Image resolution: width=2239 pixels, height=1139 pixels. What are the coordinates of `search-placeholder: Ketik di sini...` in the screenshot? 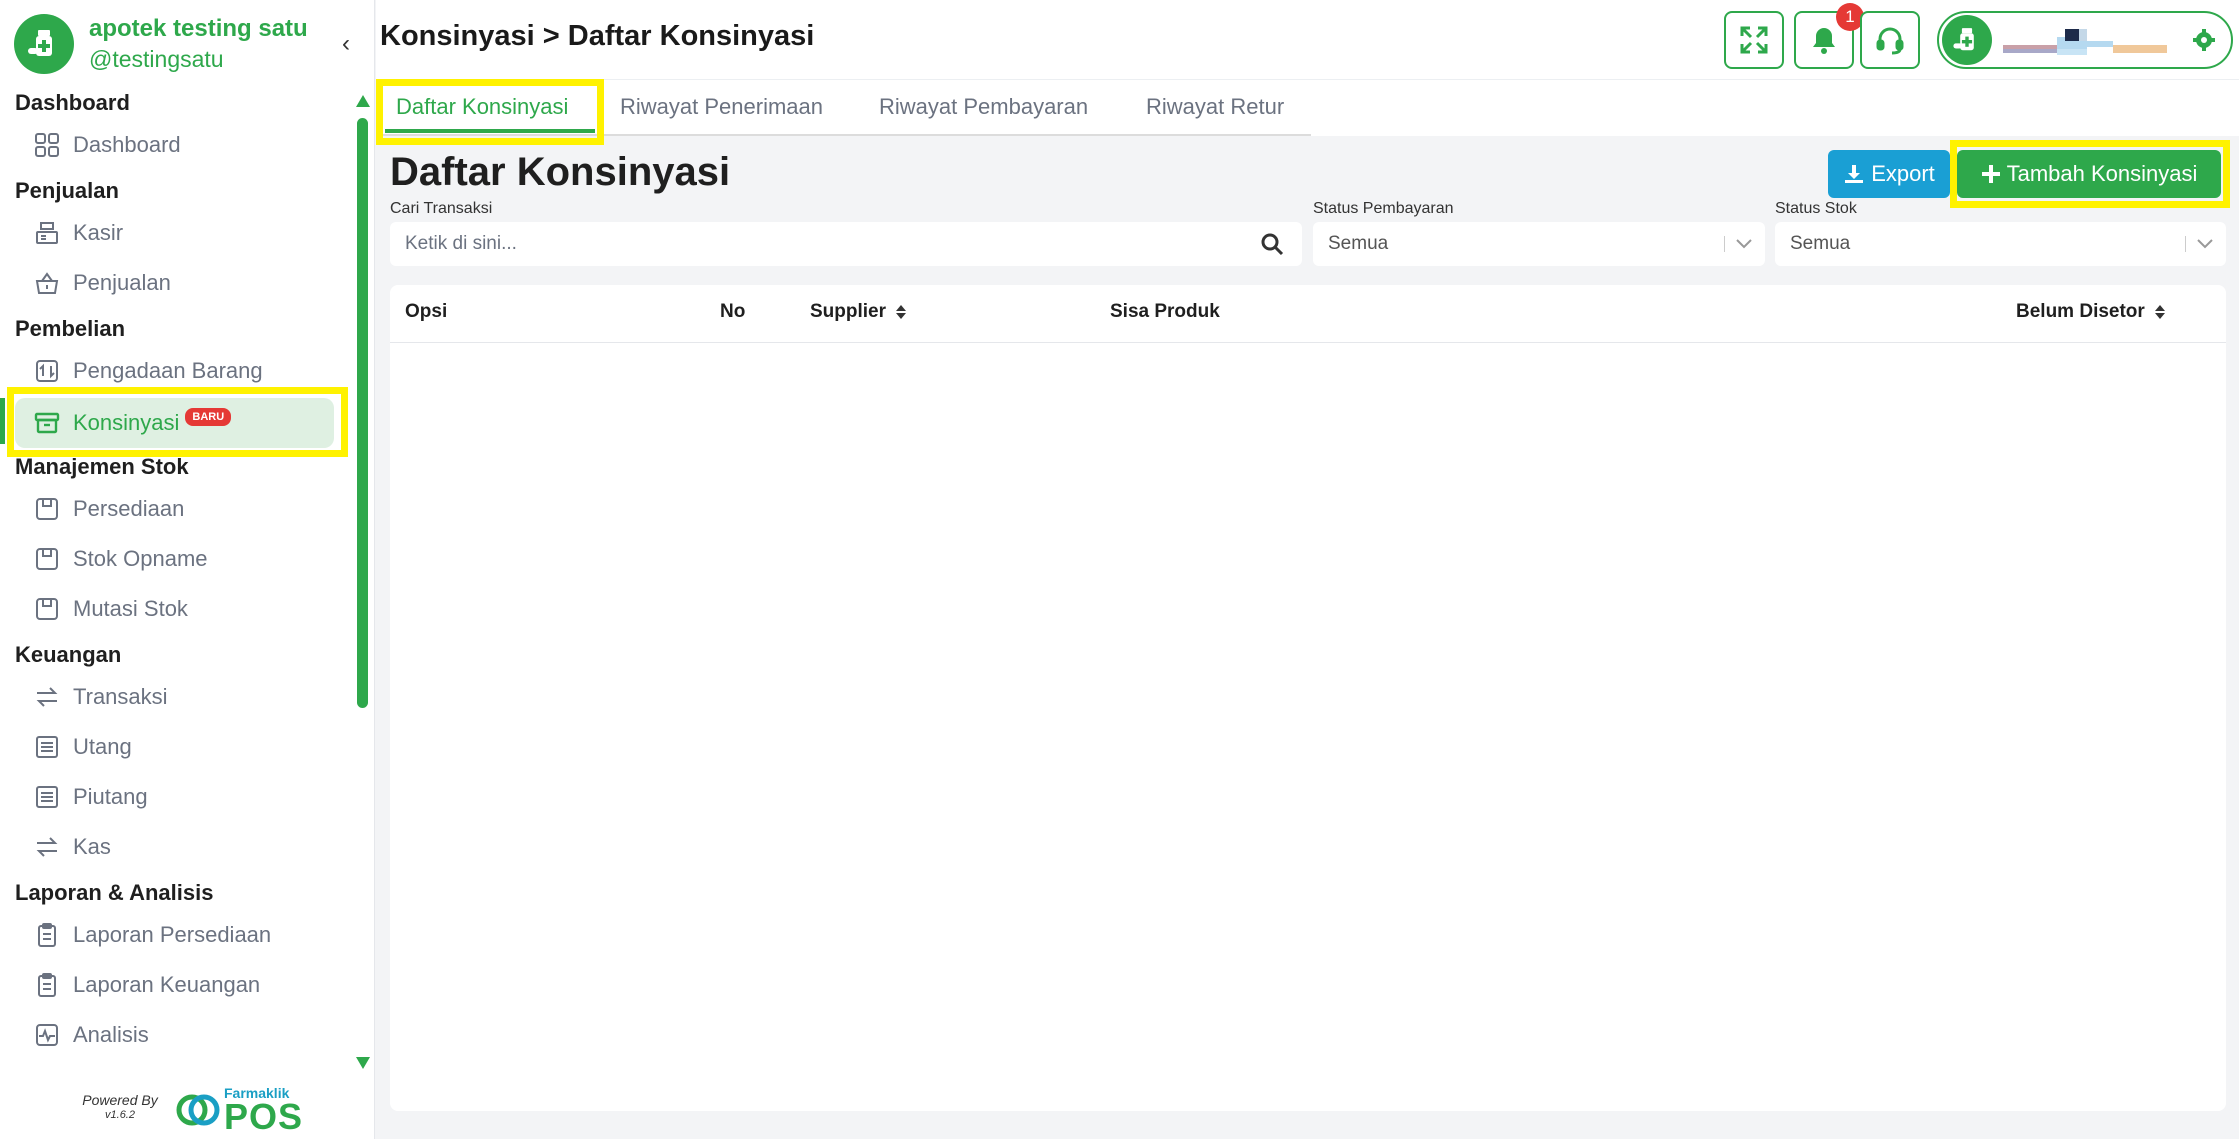 It's located at (461, 243).